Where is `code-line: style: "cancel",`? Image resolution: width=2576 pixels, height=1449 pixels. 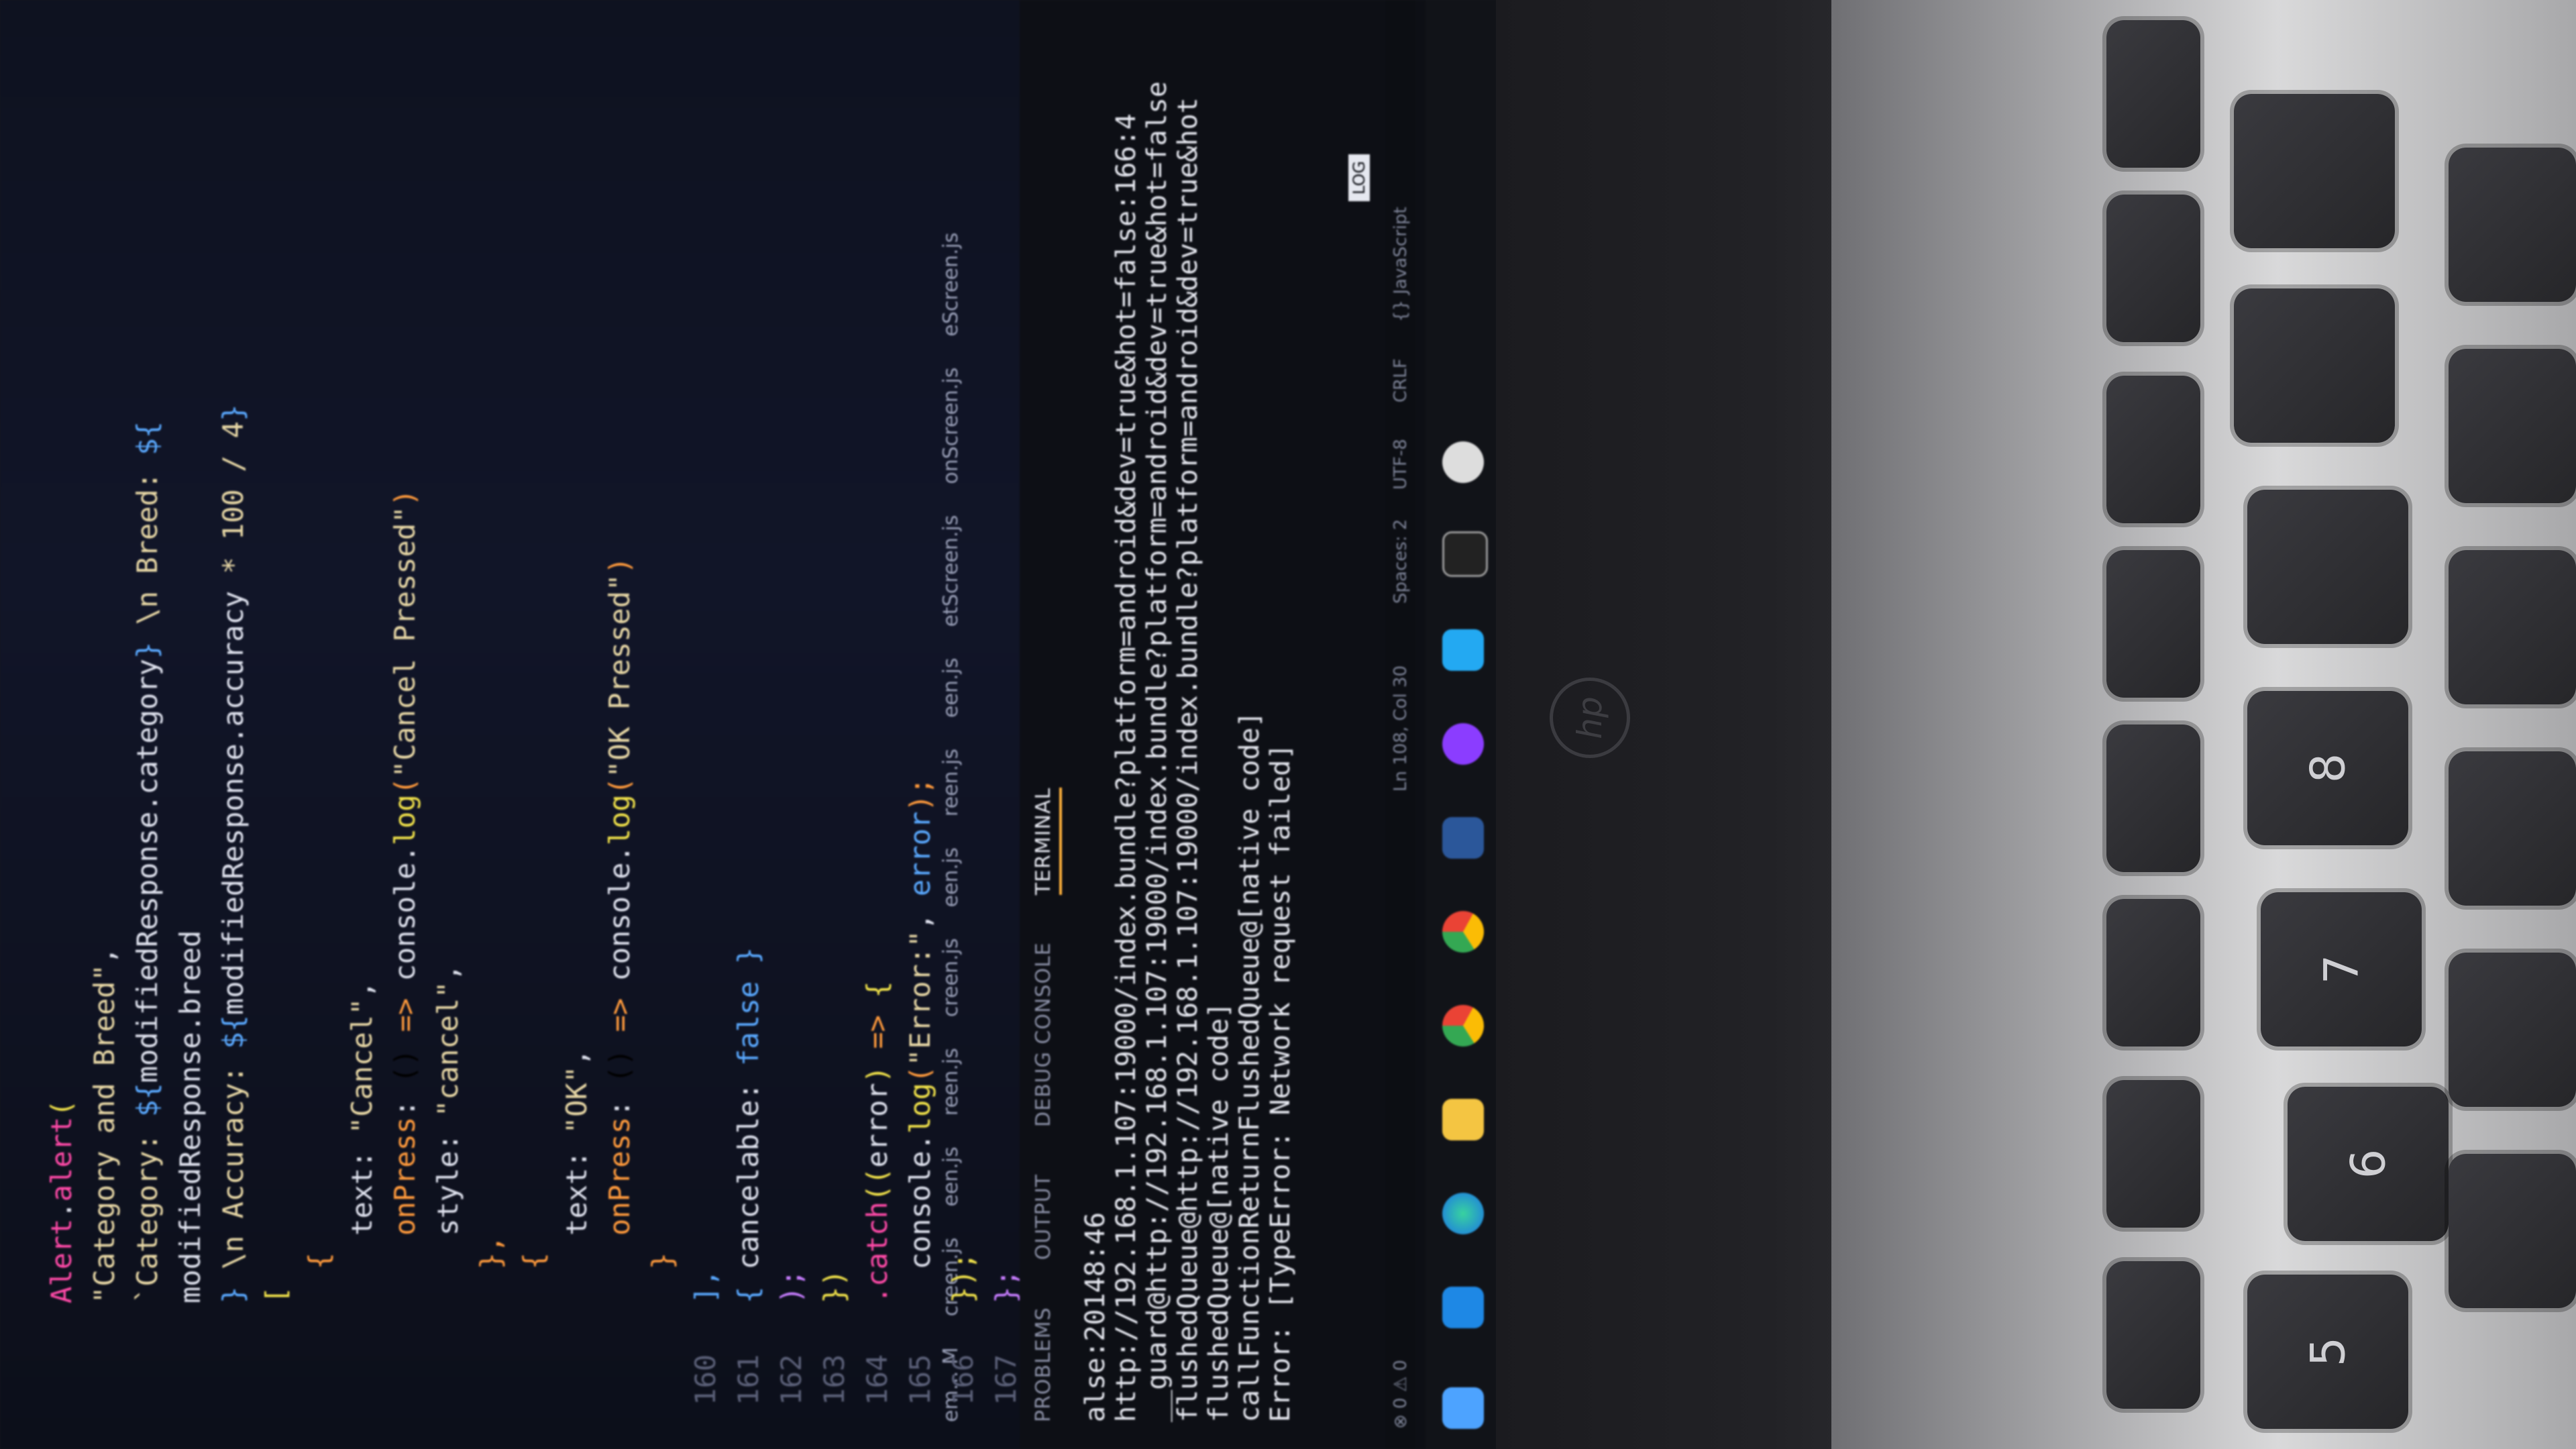
code-line: style: "cancel", is located at coordinates (448, 717).